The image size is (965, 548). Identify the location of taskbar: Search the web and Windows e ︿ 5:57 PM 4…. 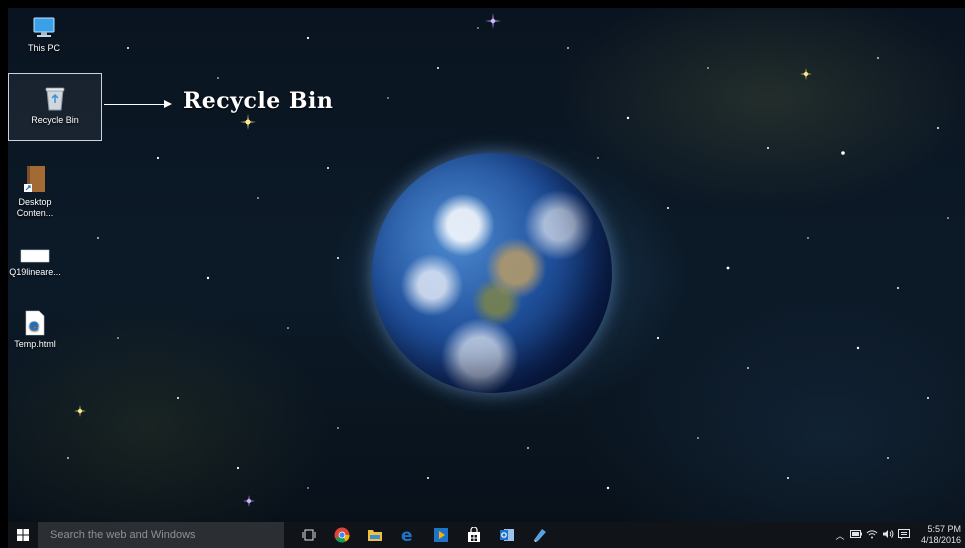
(486, 535).